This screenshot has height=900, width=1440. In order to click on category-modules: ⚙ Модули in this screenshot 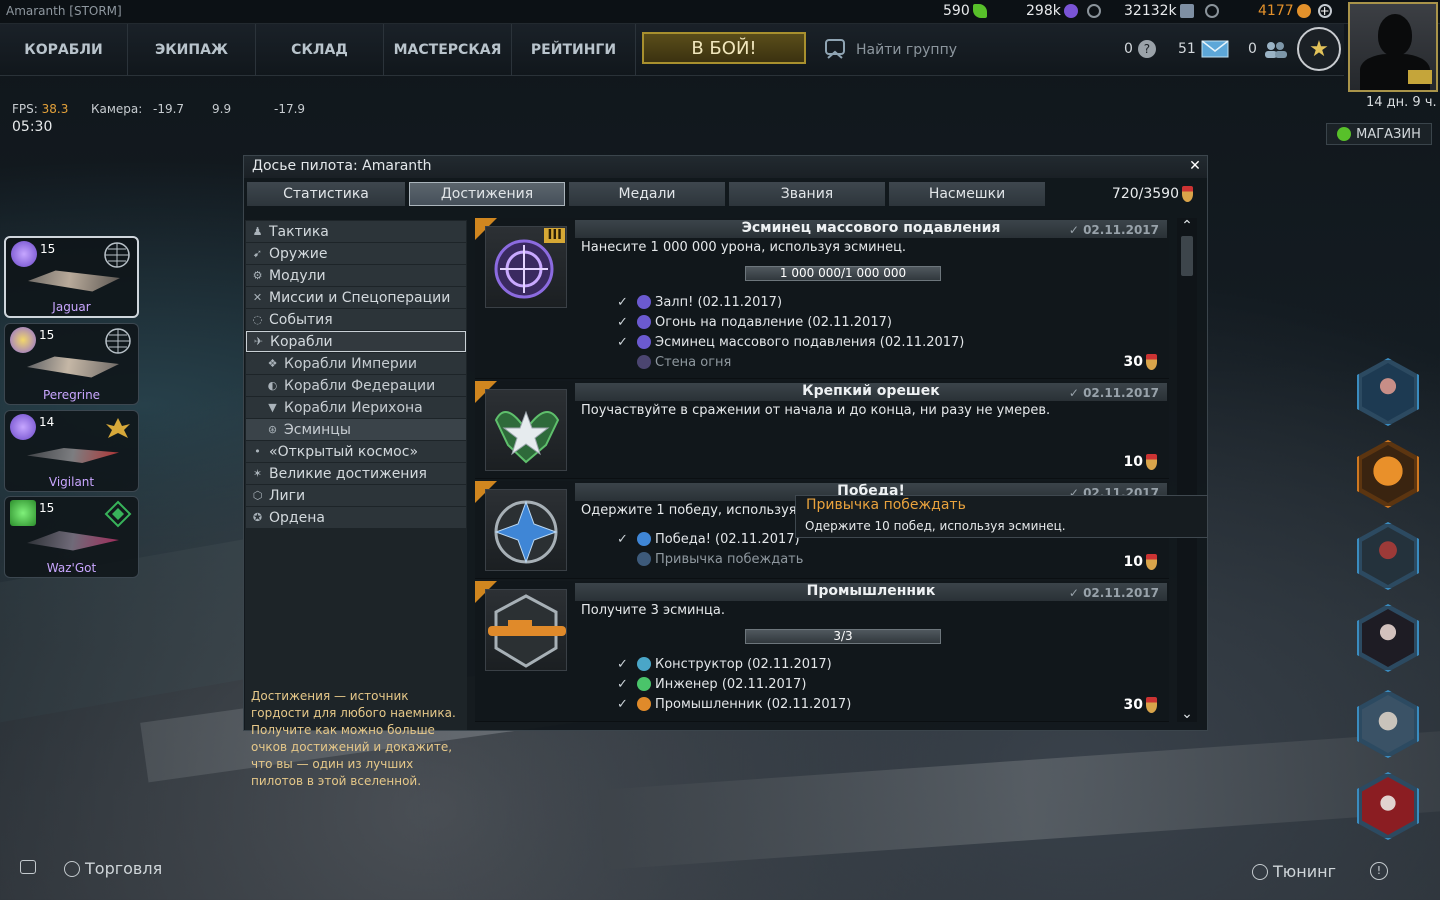, I will do `click(356, 275)`.